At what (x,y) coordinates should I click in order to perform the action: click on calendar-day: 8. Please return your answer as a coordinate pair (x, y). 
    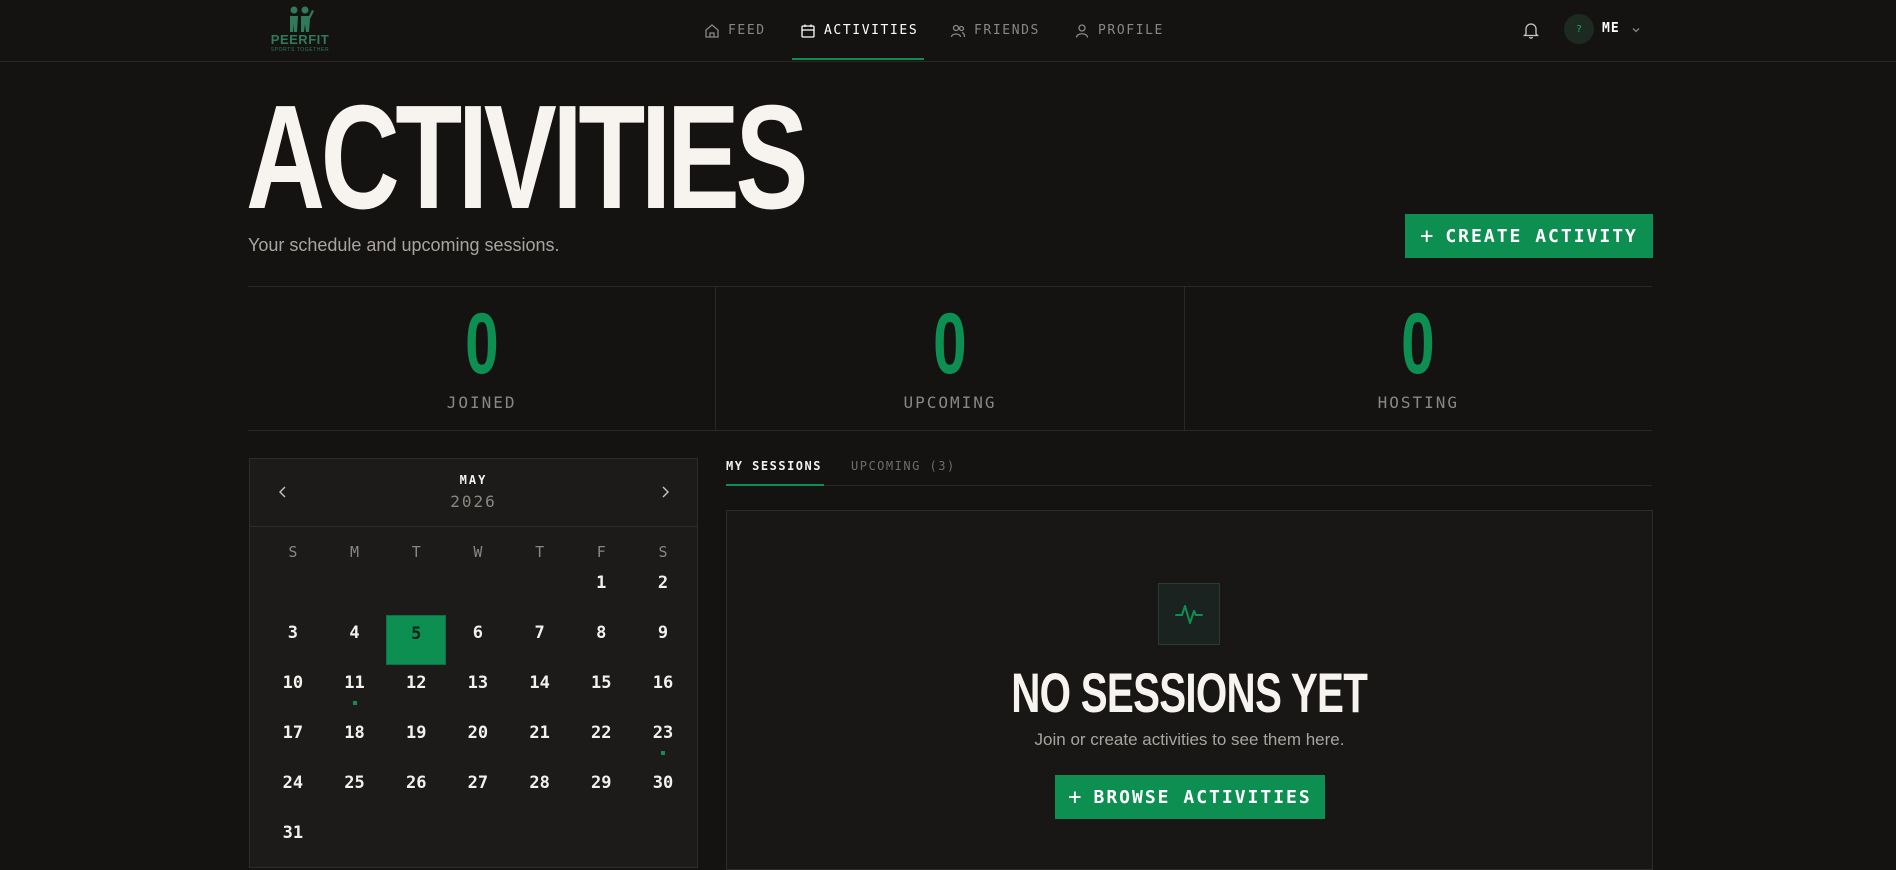
    Looking at the image, I should click on (601, 640).